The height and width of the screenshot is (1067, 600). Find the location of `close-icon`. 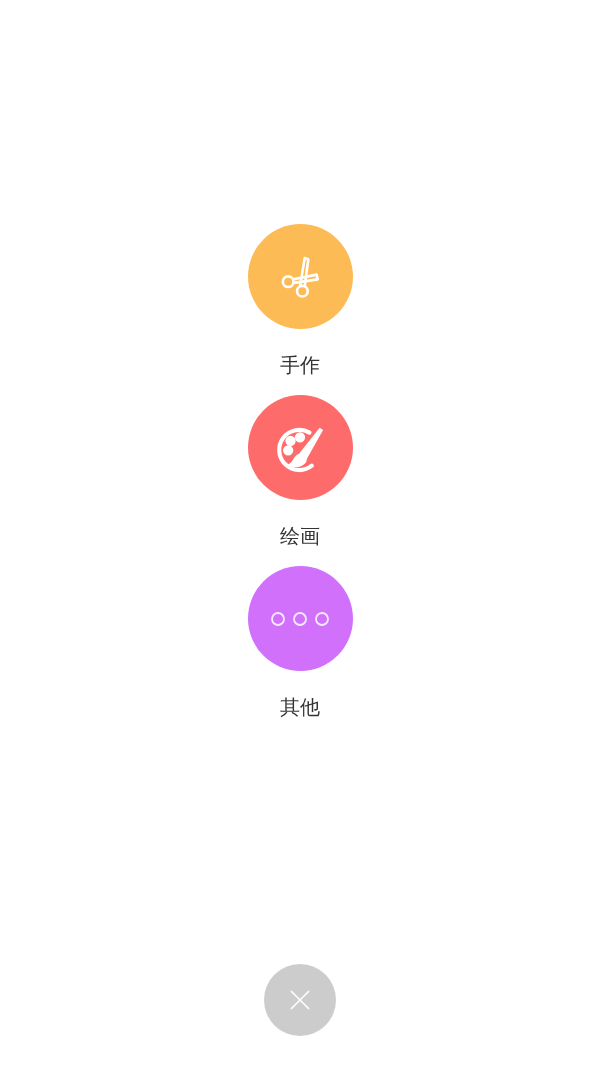

close-icon is located at coordinates (300, 1000).